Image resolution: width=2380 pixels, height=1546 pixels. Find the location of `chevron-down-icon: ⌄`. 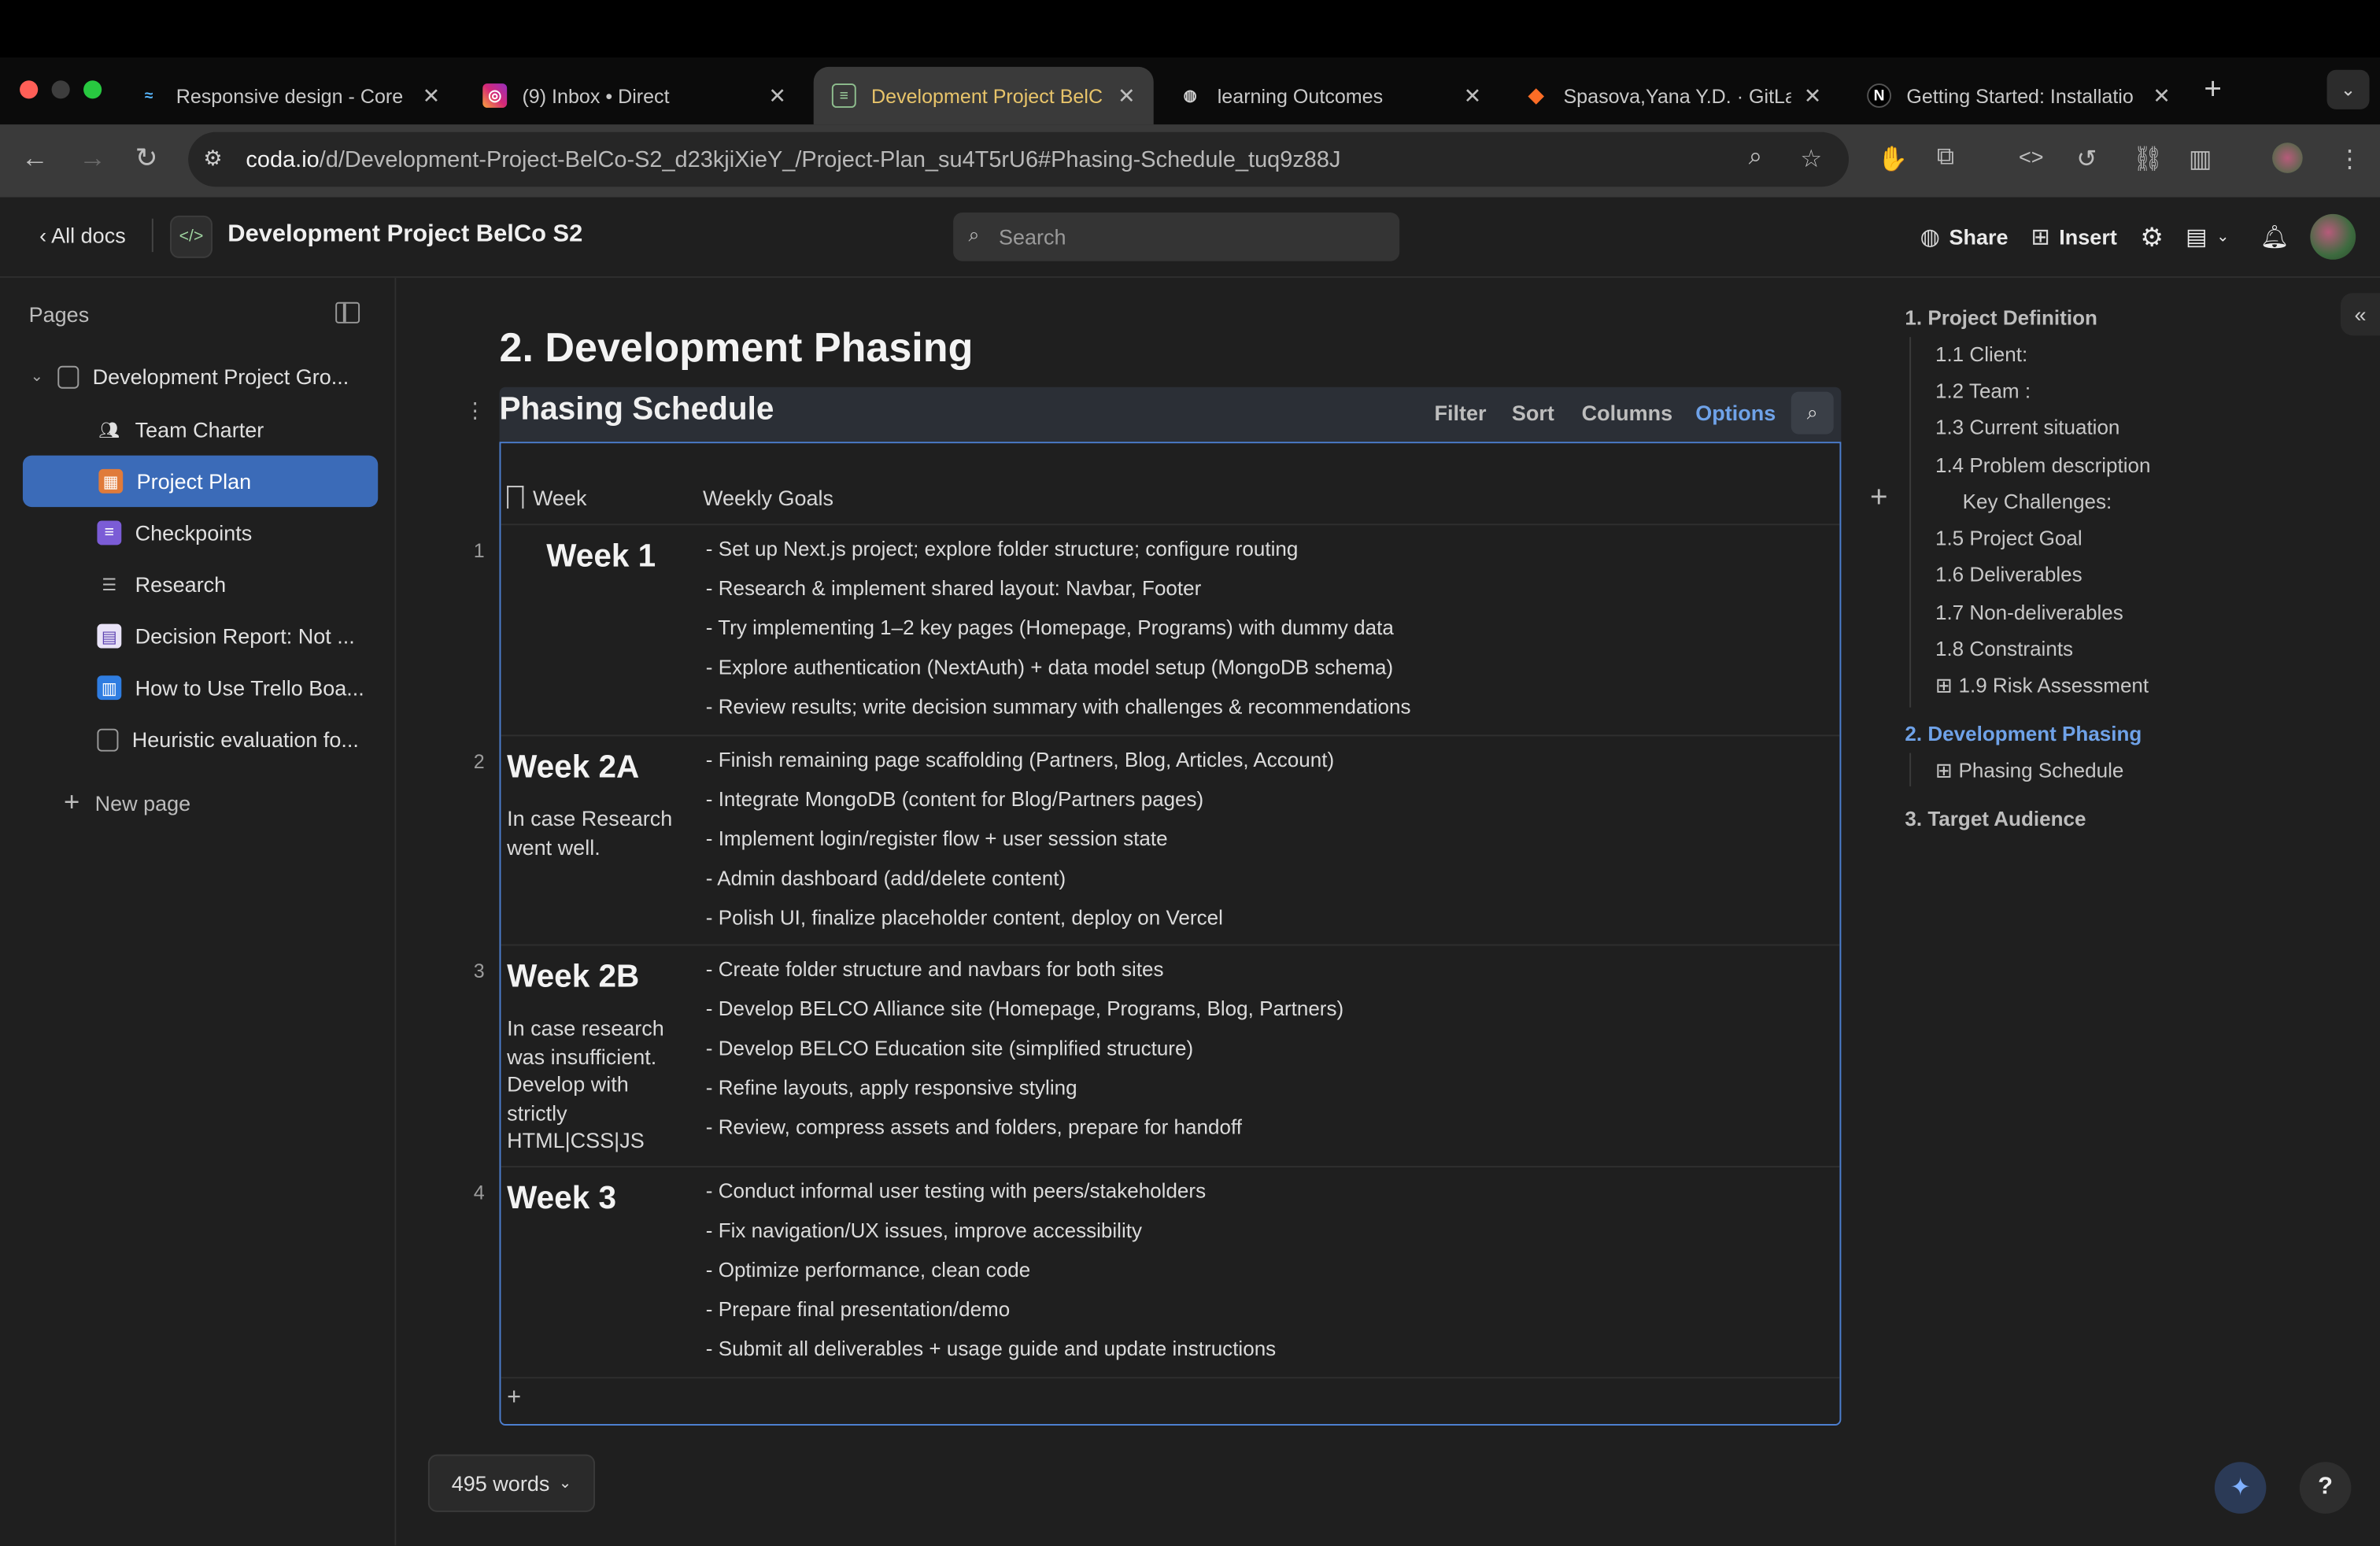

chevron-down-icon: ⌄ is located at coordinates (38, 376).